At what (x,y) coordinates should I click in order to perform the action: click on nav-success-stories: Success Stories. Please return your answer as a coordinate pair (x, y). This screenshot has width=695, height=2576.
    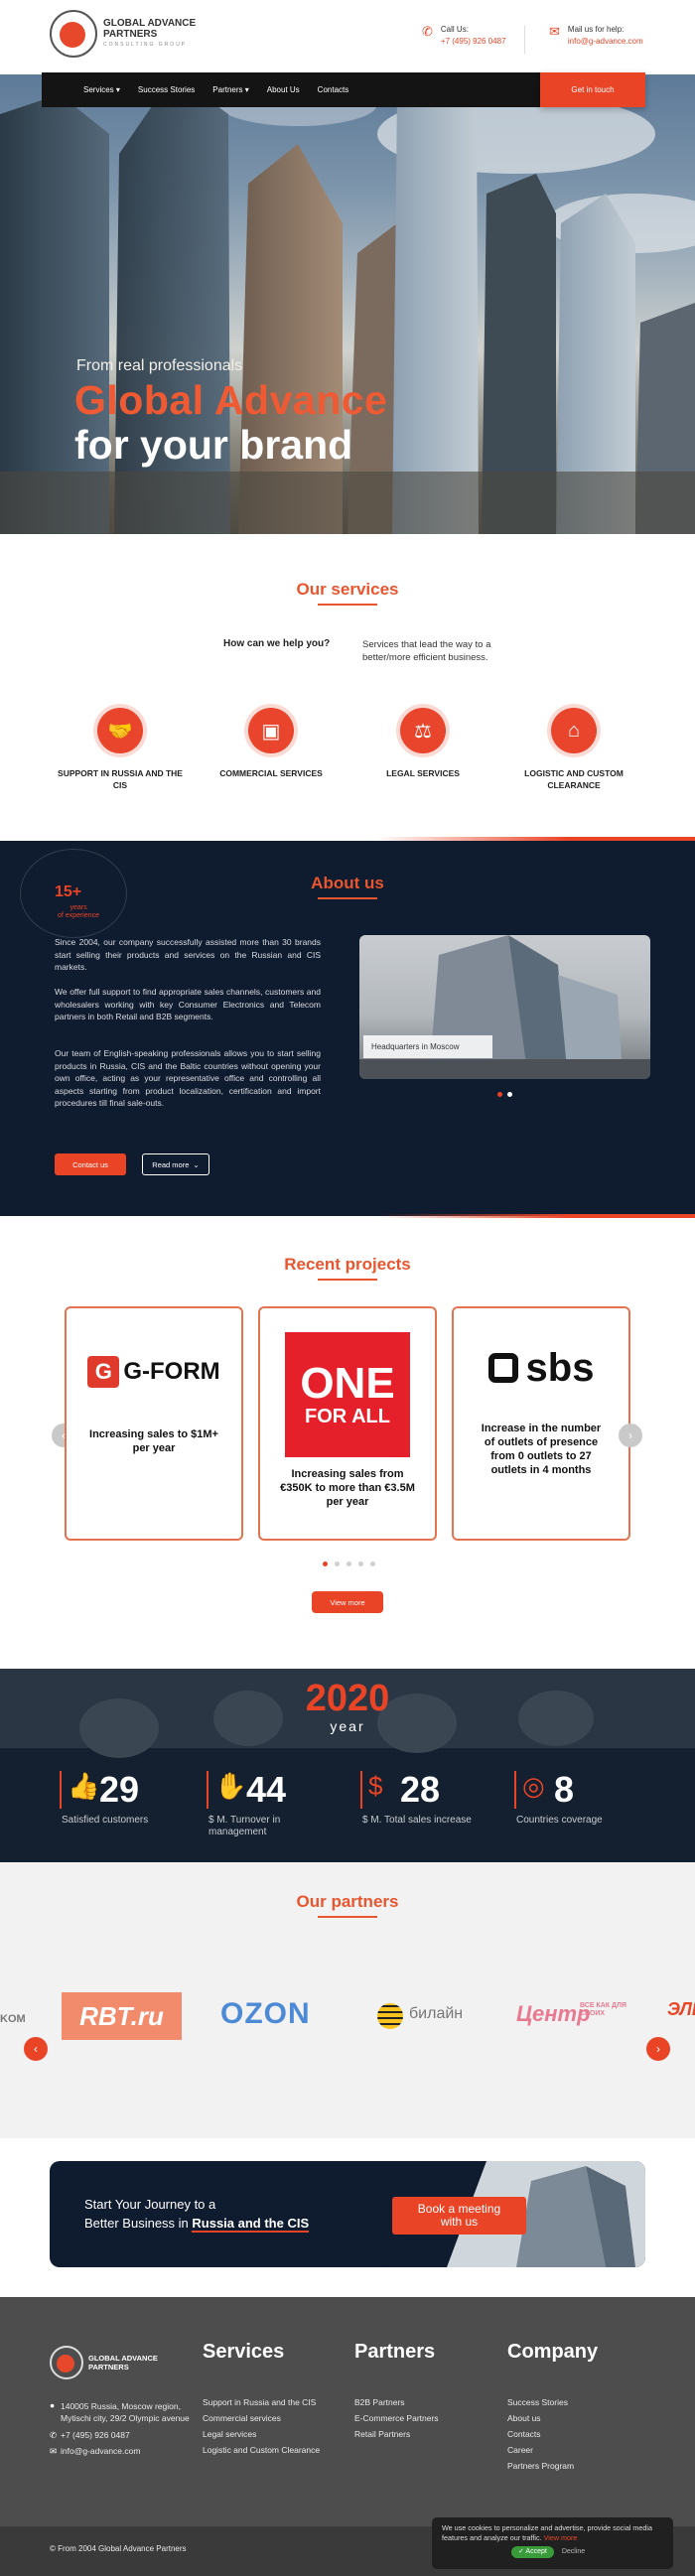
    Looking at the image, I should click on (166, 89).